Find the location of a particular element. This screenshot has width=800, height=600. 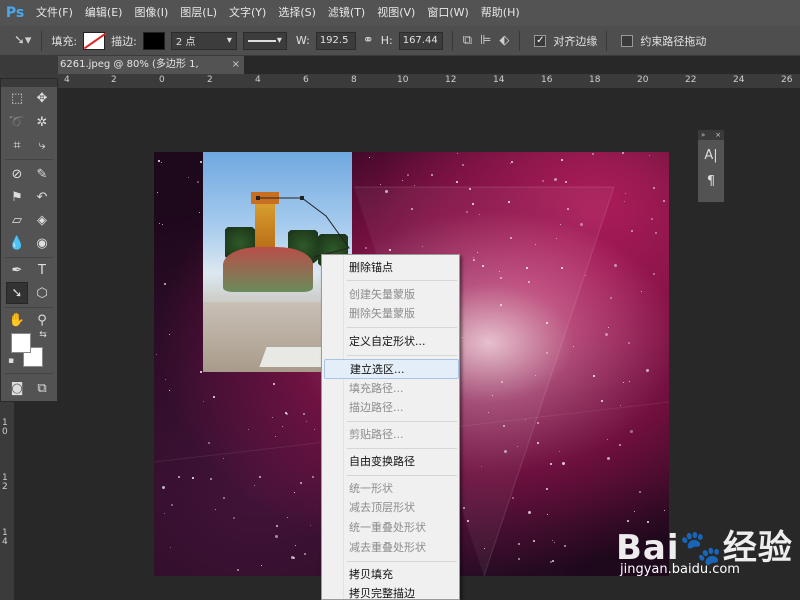

ruler-label: 16 is located at coordinates (547, 80).